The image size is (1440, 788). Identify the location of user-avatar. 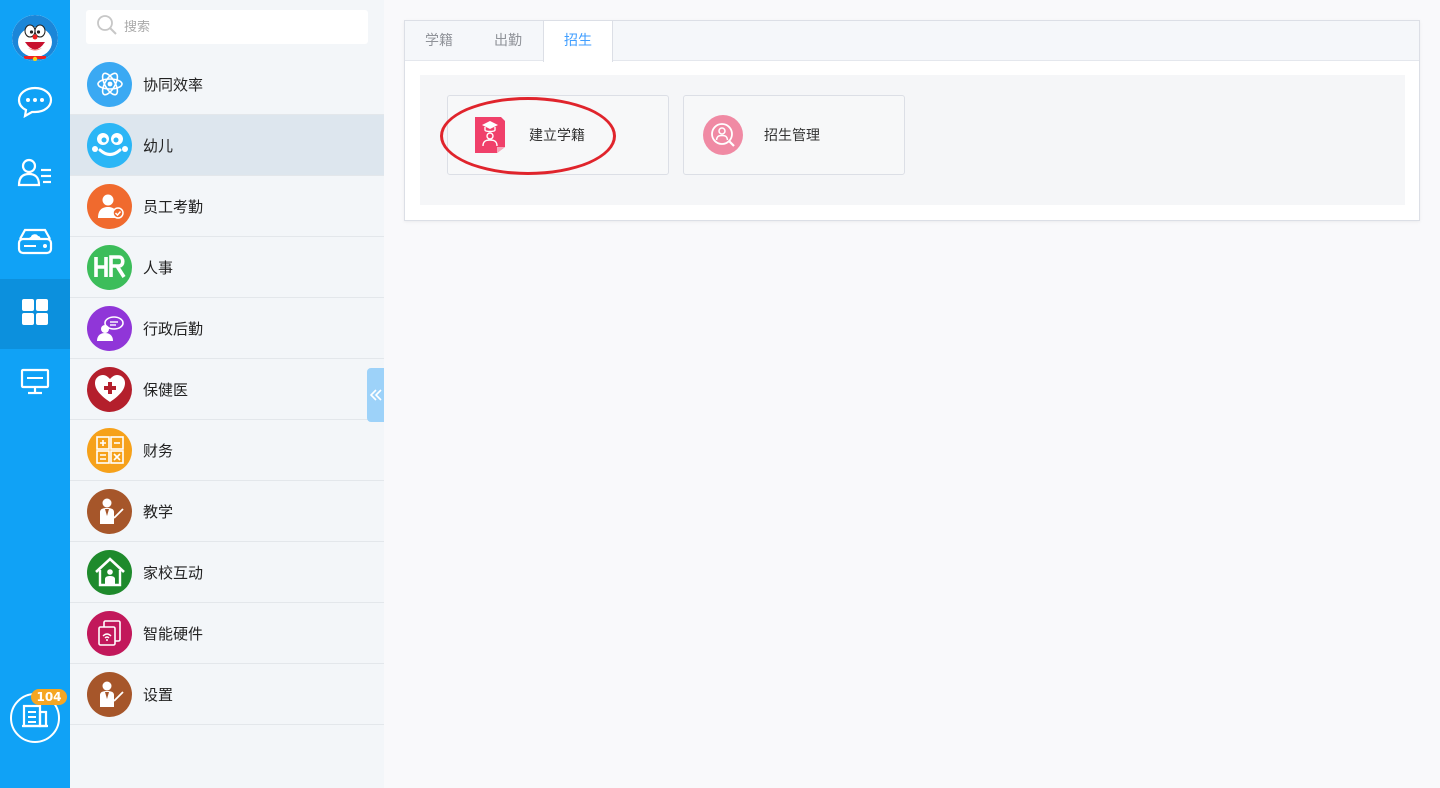
(35, 38).